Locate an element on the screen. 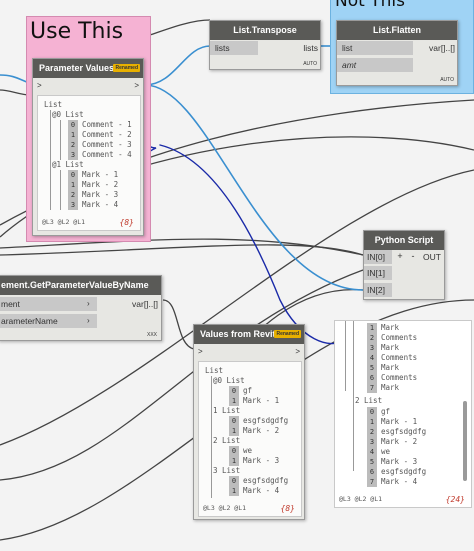 The height and width of the screenshot is (551, 474). tree-item: 7 Mark is located at coordinates (383, 388).